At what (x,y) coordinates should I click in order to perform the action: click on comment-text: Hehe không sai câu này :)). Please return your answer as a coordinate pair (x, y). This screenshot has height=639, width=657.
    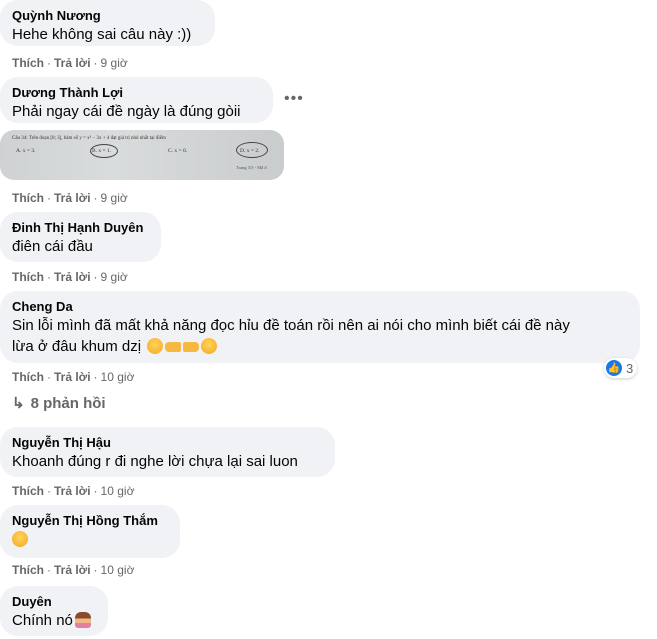
    Looking at the image, I should click on (102, 34).